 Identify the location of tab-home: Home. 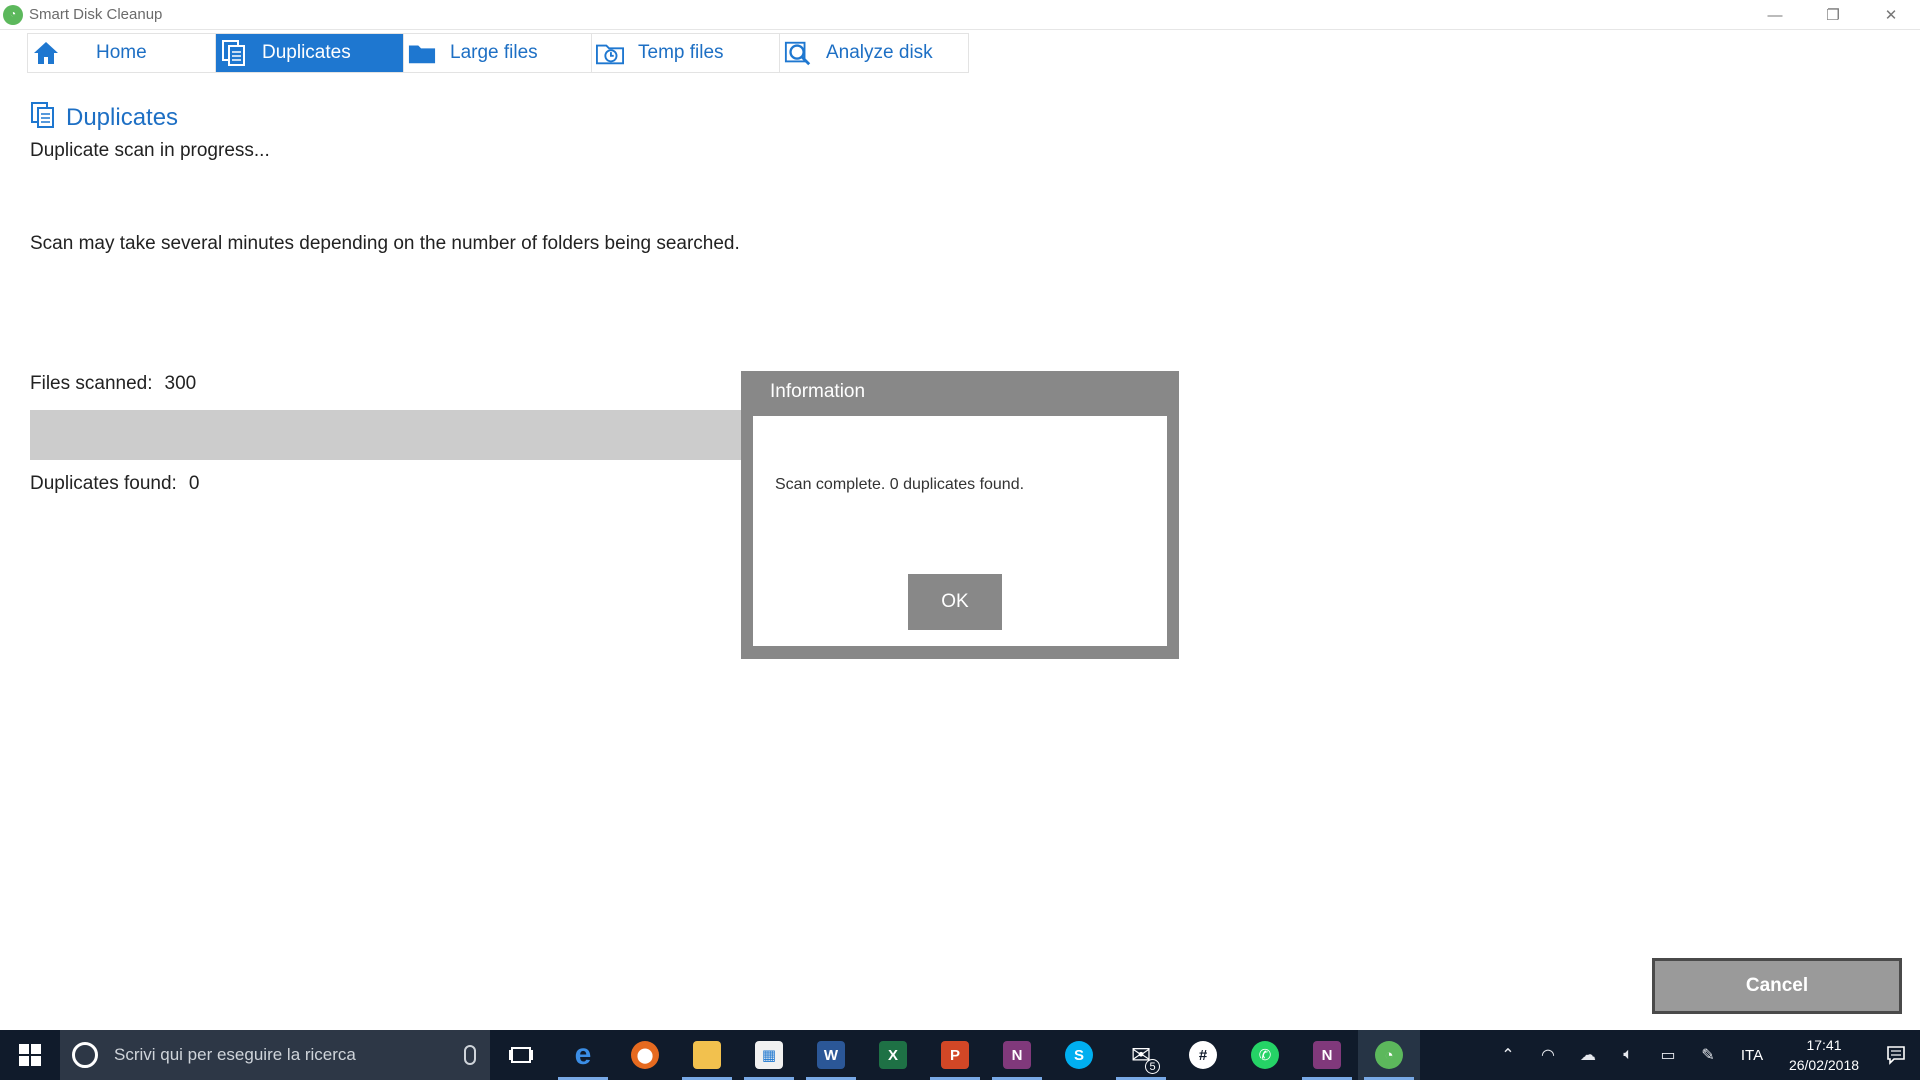
(122, 53).